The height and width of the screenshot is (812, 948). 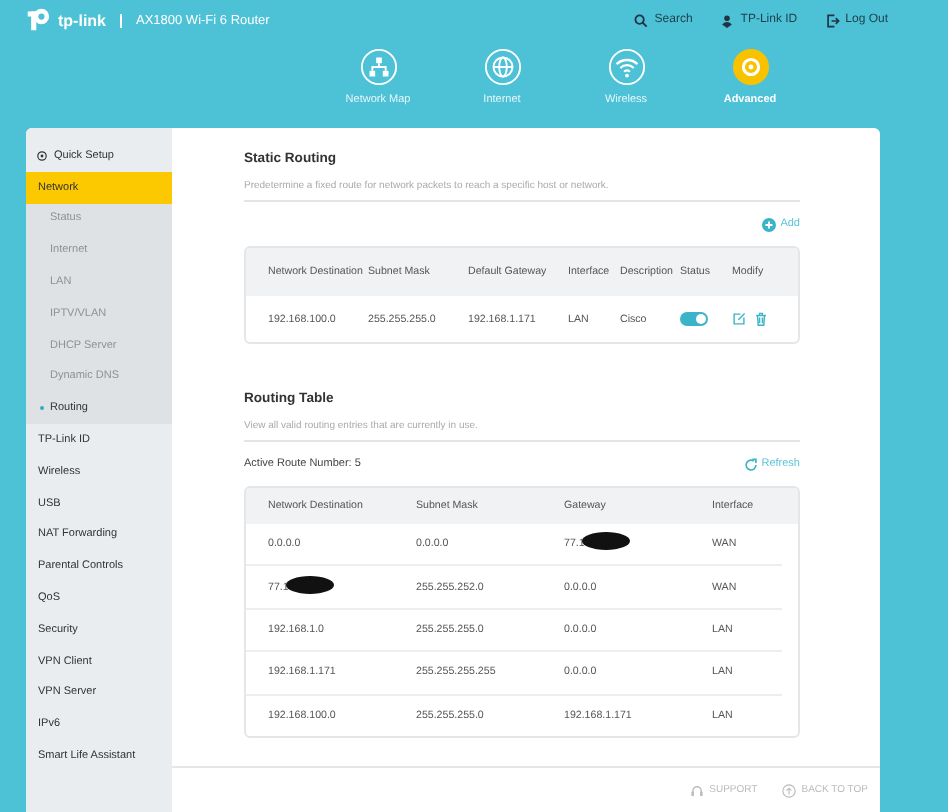 What do you see at coordinates (788, 790) in the screenshot?
I see `up-arrow-icon` at bounding box center [788, 790].